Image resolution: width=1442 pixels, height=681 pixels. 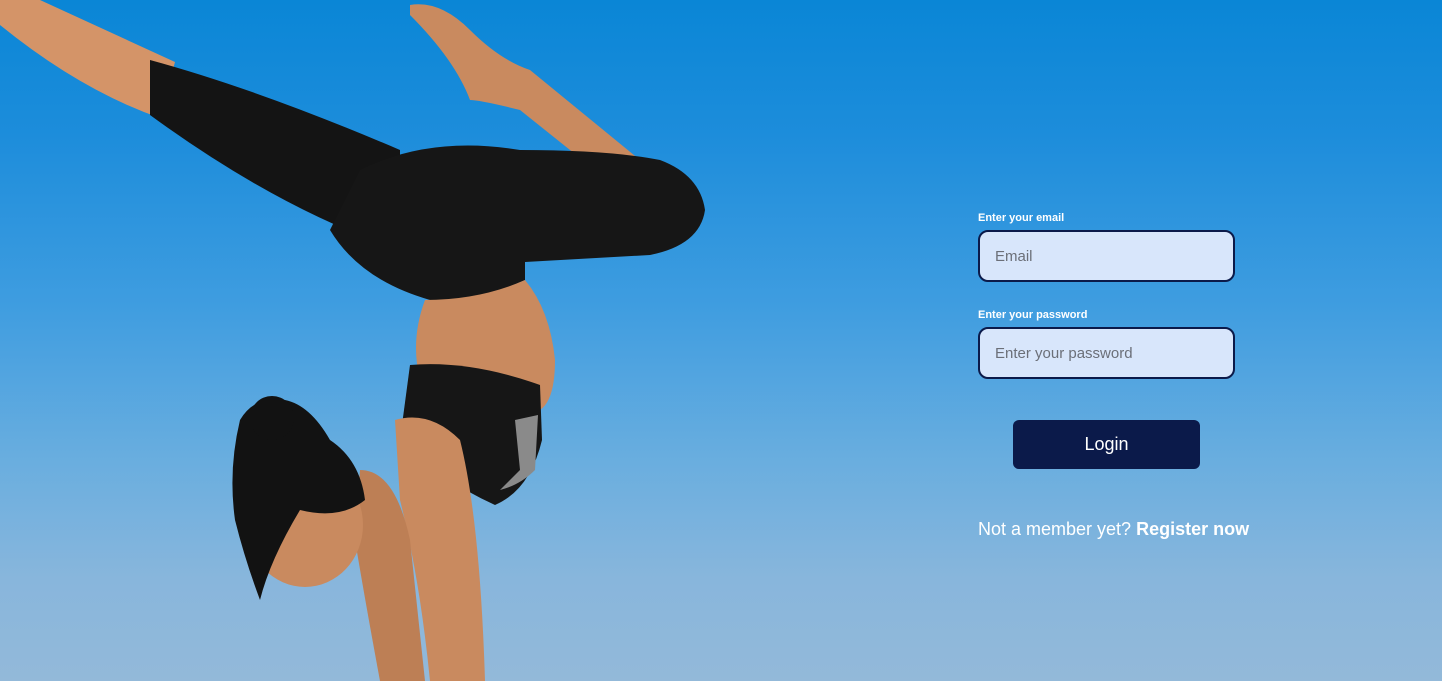 What do you see at coordinates (1106, 256) in the screenshot?
I see `email-input` at bounding box center [1106, 256].